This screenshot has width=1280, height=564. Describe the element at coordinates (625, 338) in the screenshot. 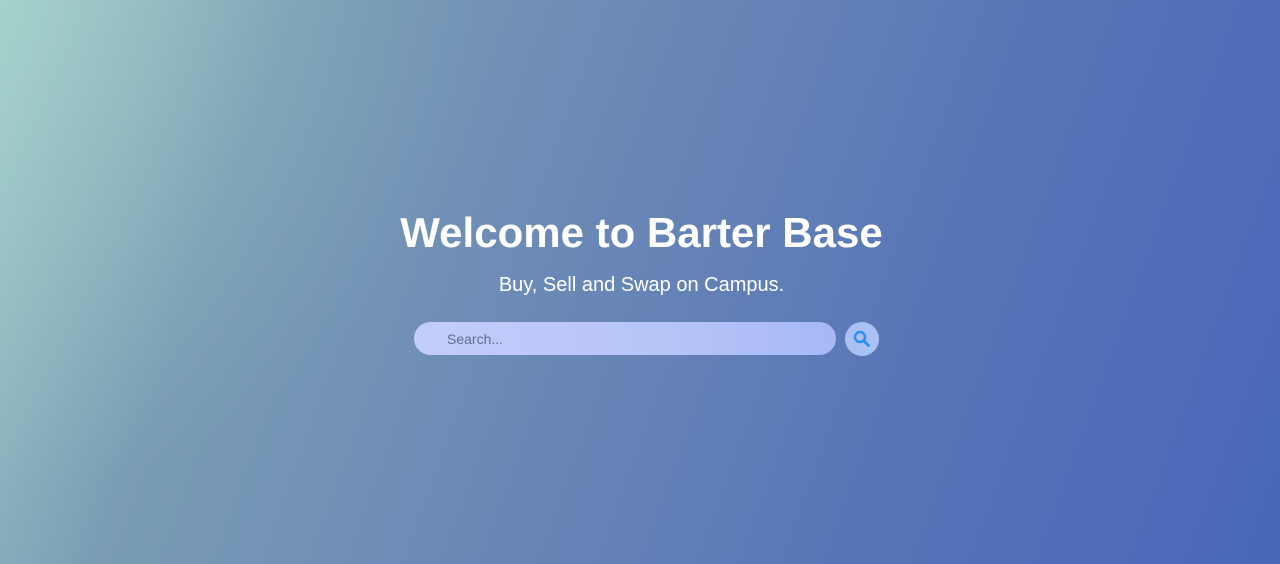

I see `search-input` at that location.